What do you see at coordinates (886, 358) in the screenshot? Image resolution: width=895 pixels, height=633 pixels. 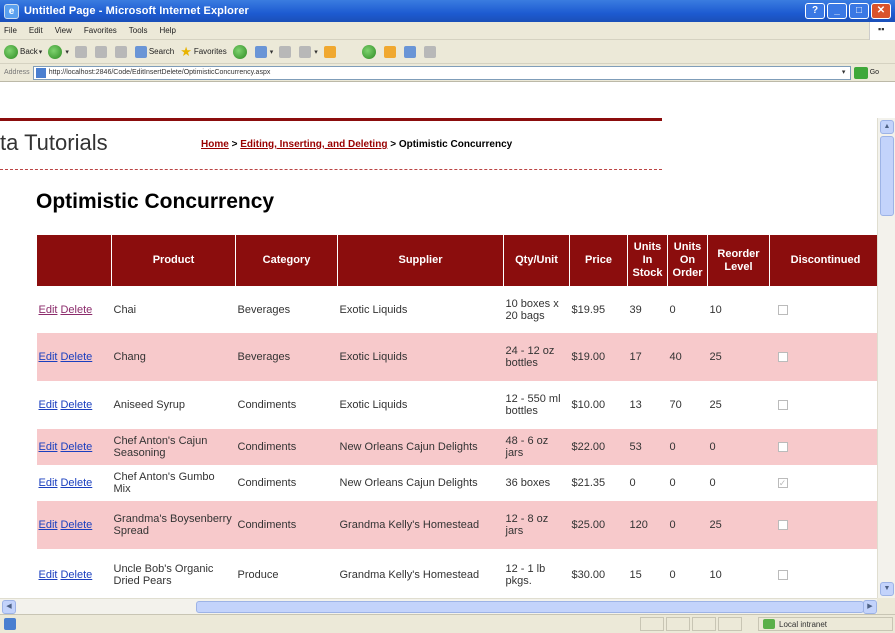 I see `vertical-scrollbar: ▲ ▼` at bounding box center [886, 358].